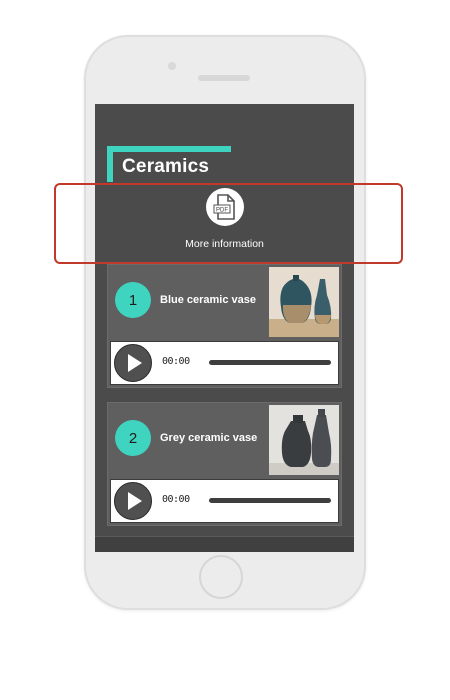 The image size is (450, 700). What do you see at coordinates (166, 166) in the screenshot?
I see `page-title: Ceramics` at bounding box center [166, 166].